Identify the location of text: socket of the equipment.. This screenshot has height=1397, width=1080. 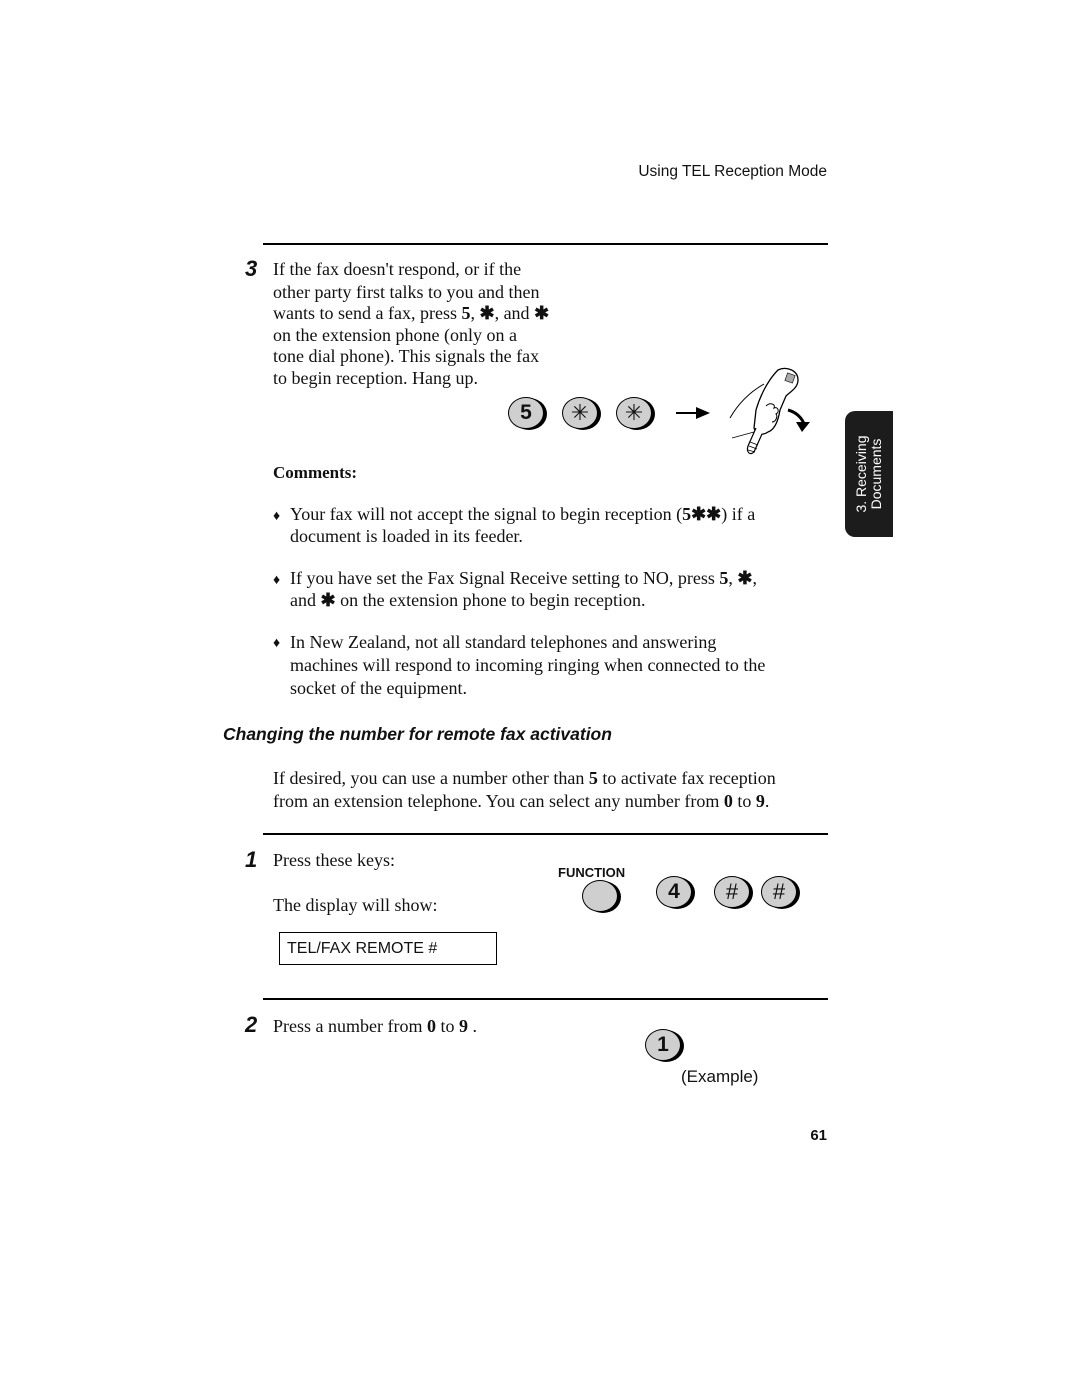
(378, 688).